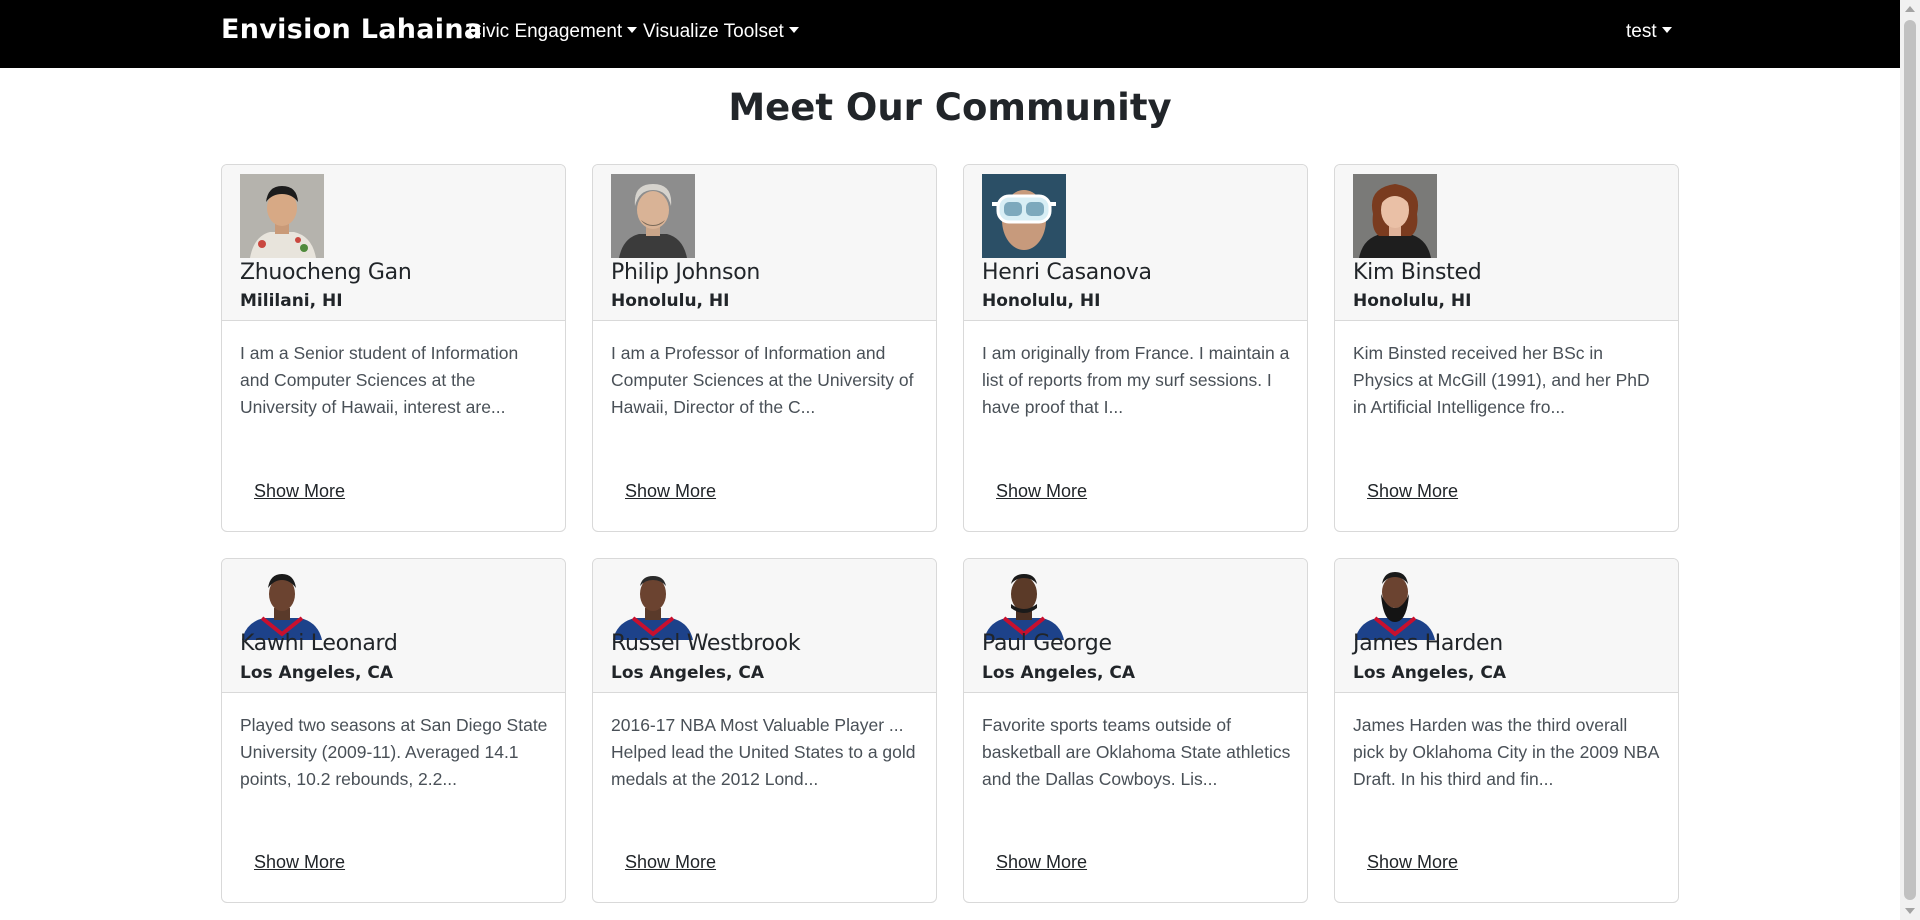 The width and height of the screenshot is (1920, 920). Describe the element at coordinates (1506, 243) in the screenshot. I see `profile-card-header: Kim Binsted Honolulu, HI` at that location.